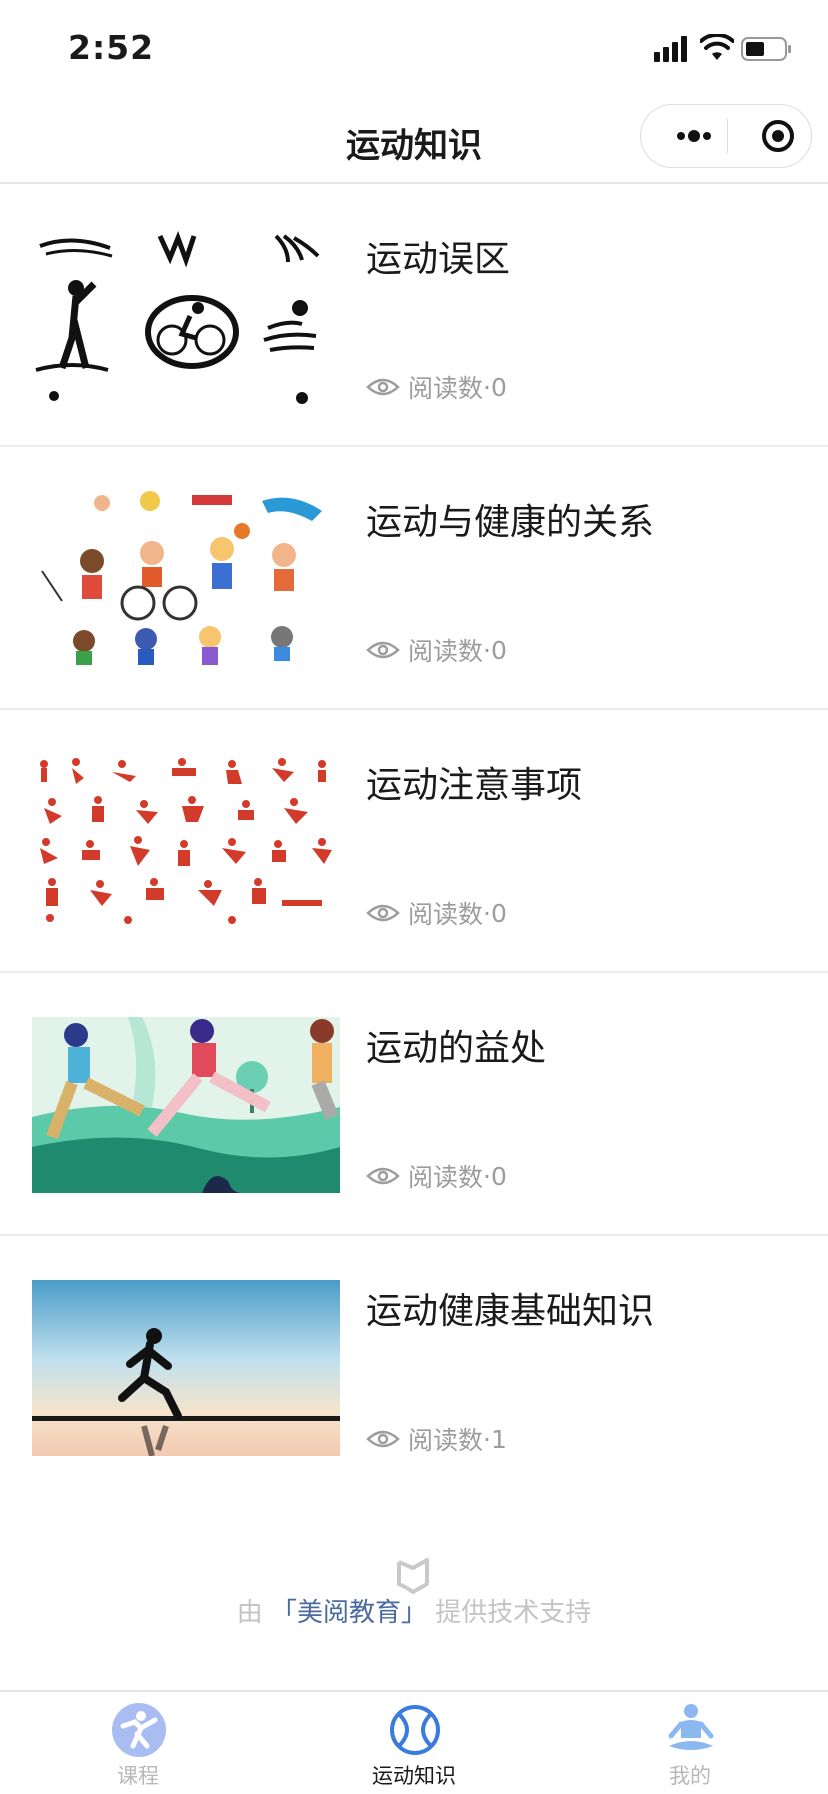 This screenshot has width=828, height=1794. What do you see at coordinates (186, 579) in the screenshot?
I see `cartoon-kids-sports-image` at bounding box center [186, 579].